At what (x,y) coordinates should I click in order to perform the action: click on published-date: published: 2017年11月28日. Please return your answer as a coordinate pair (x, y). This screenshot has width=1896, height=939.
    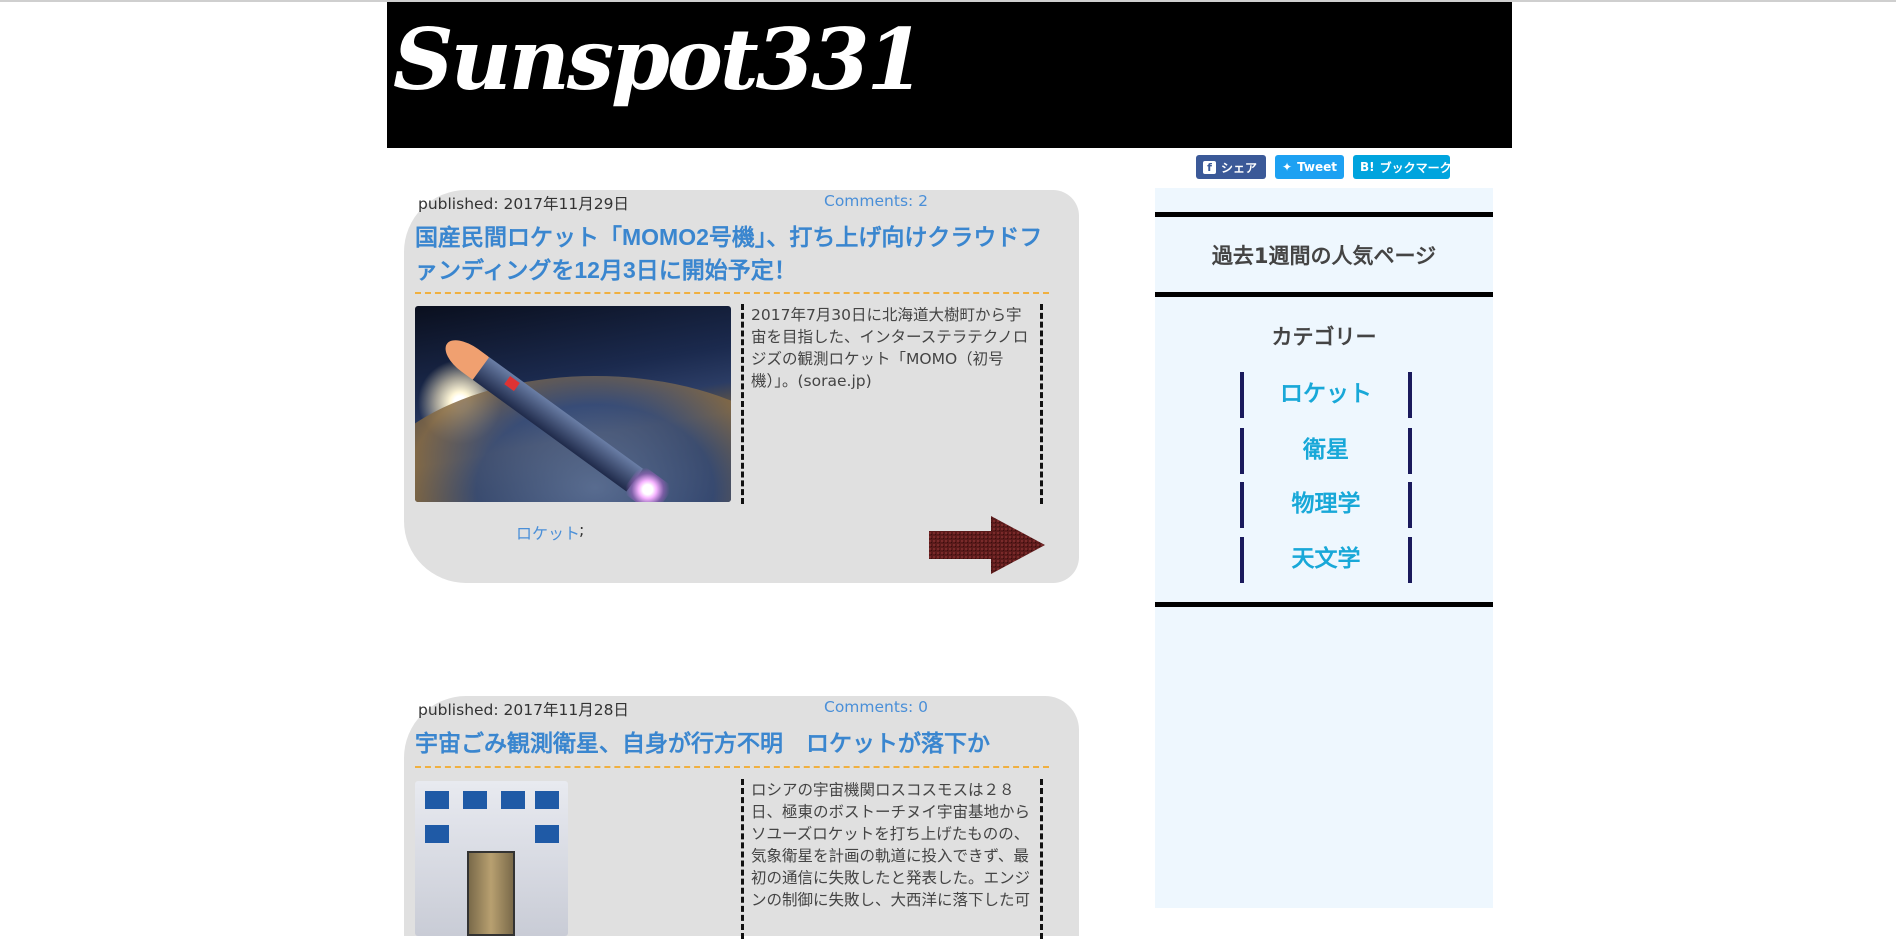
    Looking at the image, I should click on (523, 710).